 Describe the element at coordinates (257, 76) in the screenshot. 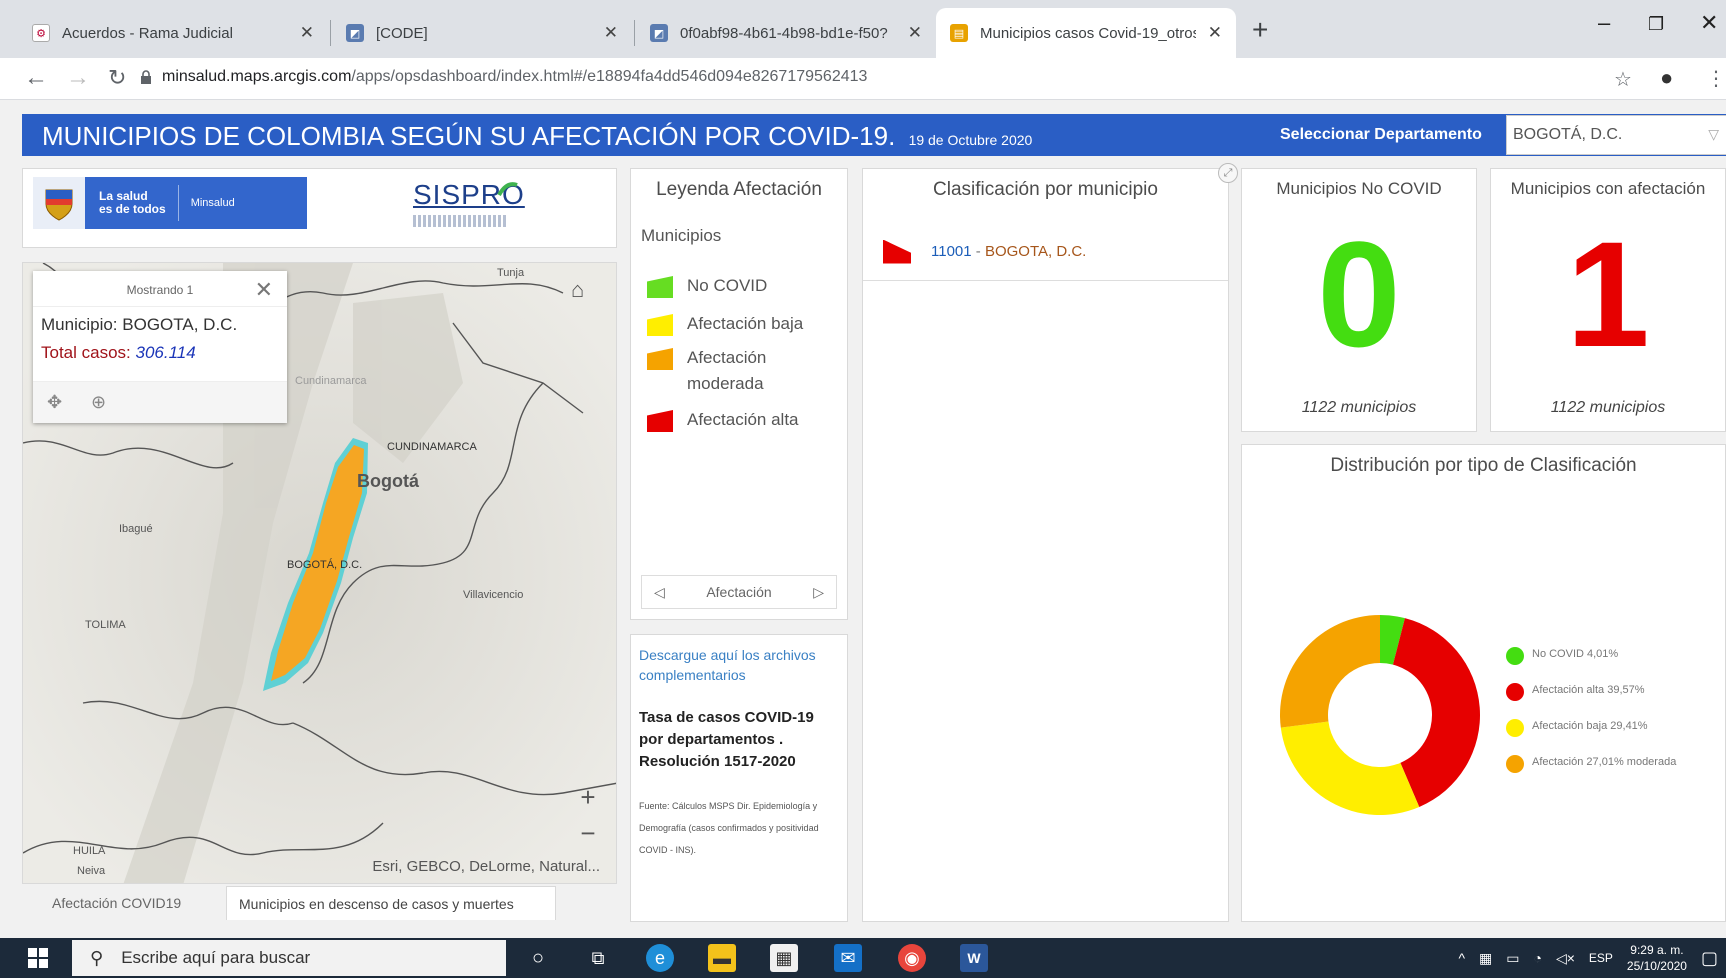

I see `url-host: minsalud.maps.arcgis.com` at that location.